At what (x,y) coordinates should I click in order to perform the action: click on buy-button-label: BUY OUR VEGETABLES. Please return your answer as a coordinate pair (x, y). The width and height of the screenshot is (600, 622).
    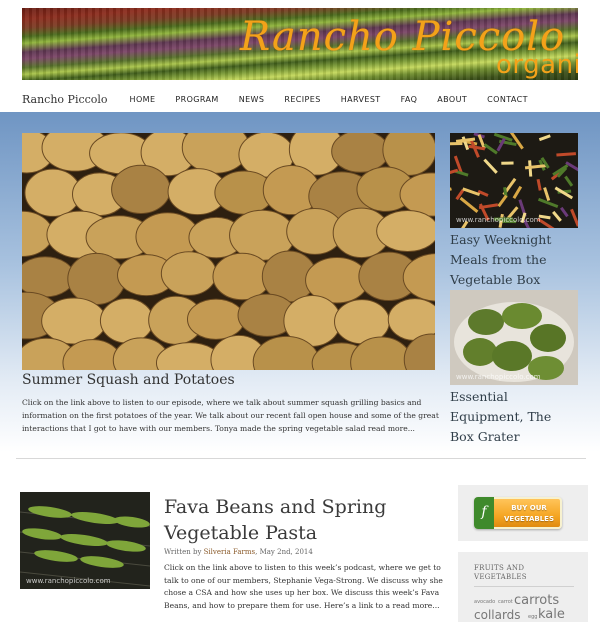
    Looking at the image, I should click on (529, 513).